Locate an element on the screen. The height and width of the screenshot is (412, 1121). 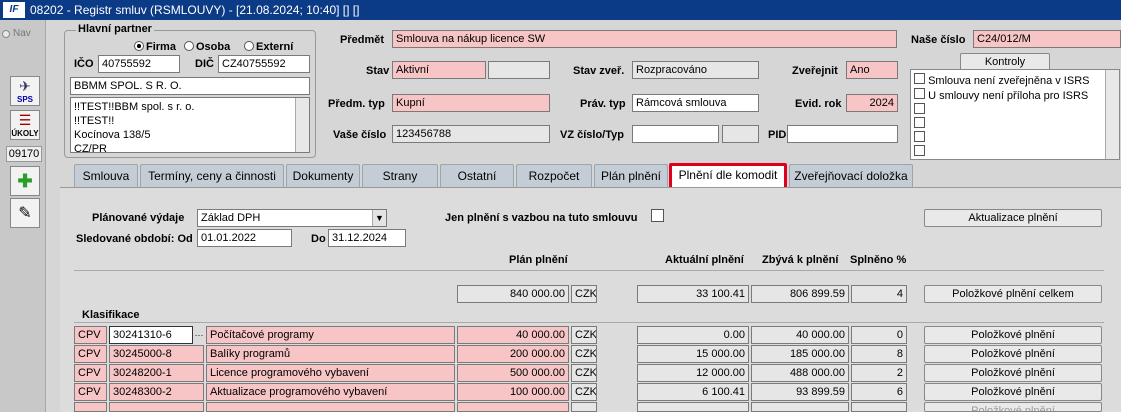
kontroly-item: U smlouvy není příloha pro ISRS is located at coordinates (1001, 95).